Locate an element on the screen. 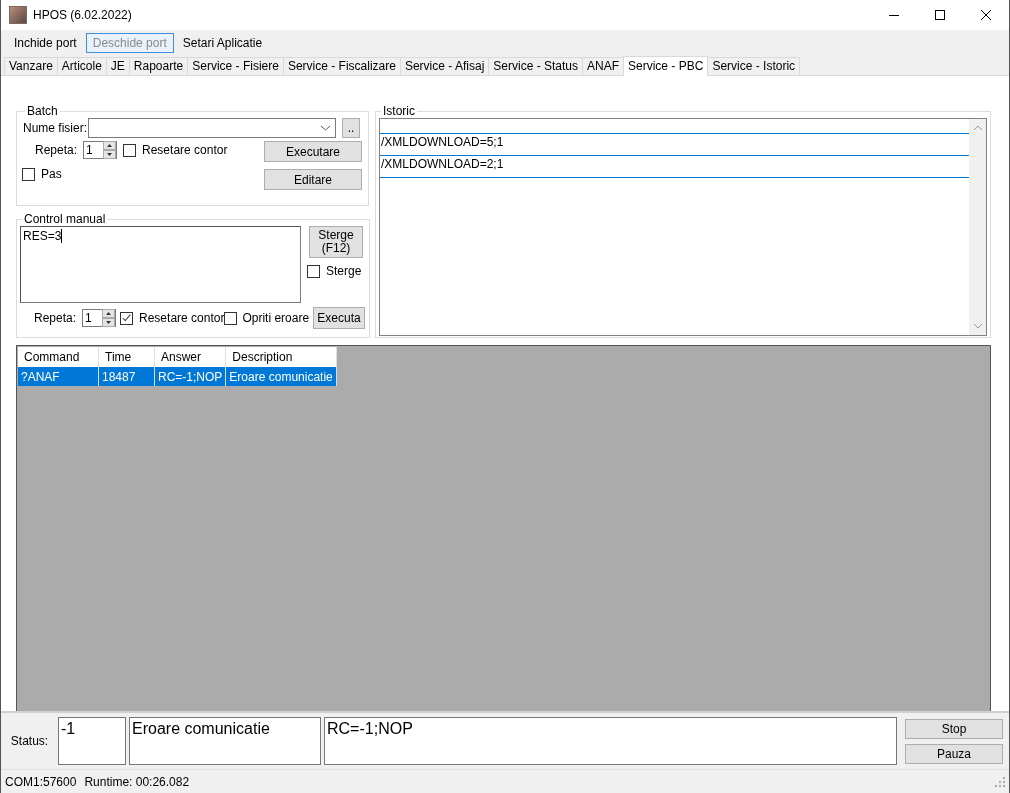 This screenshot has width=1010, height=793. tab: Vanzare is located at coordinates (31, 66).